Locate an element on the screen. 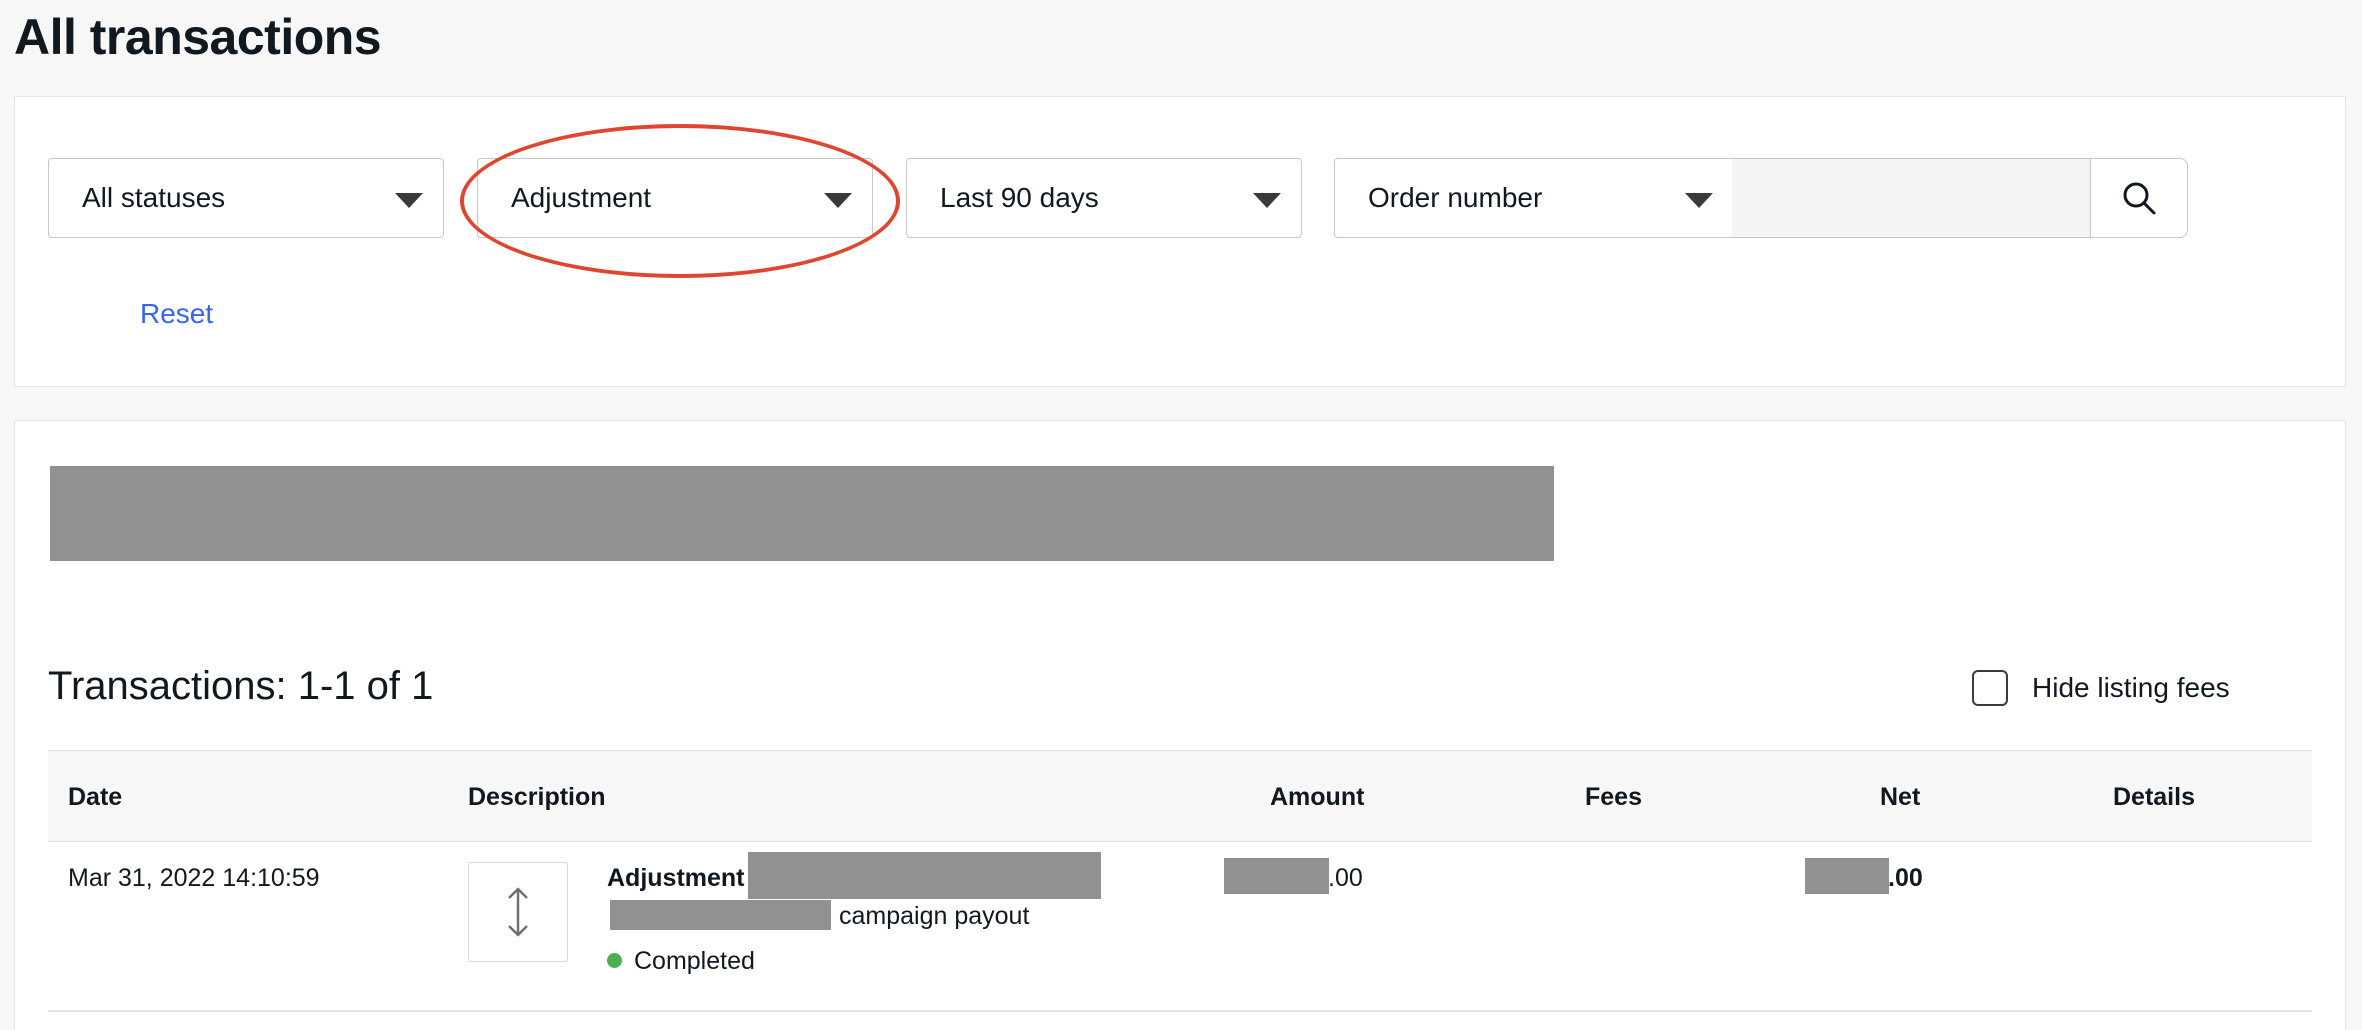  type-filter-value: Adjustment is located at coordinates (581, 197).